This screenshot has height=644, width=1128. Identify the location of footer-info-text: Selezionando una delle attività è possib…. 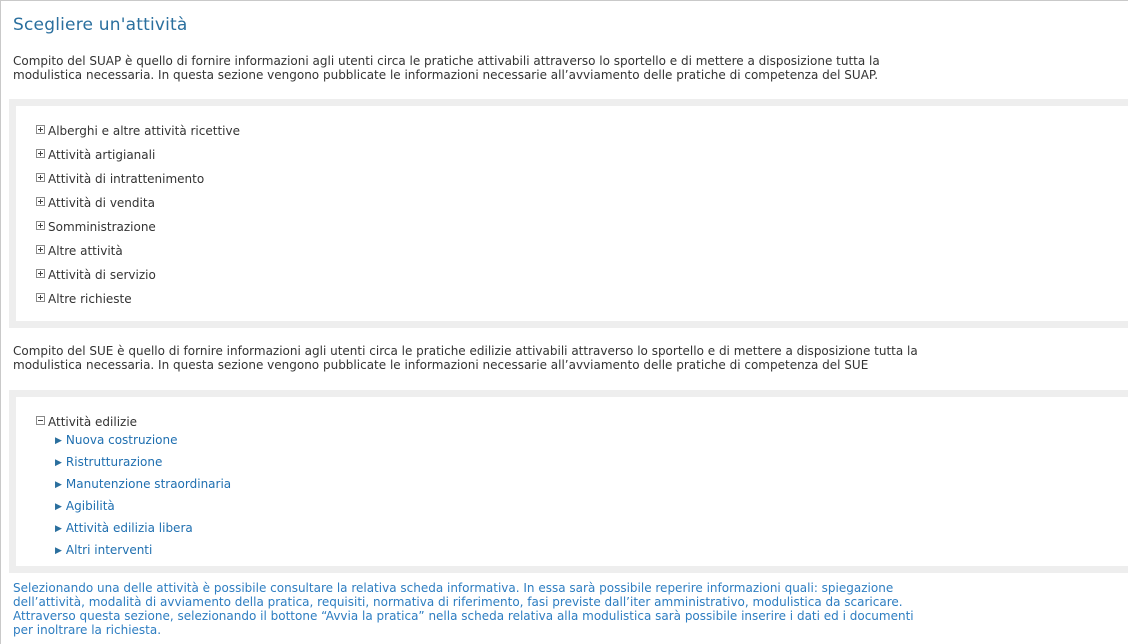
(570, 609).